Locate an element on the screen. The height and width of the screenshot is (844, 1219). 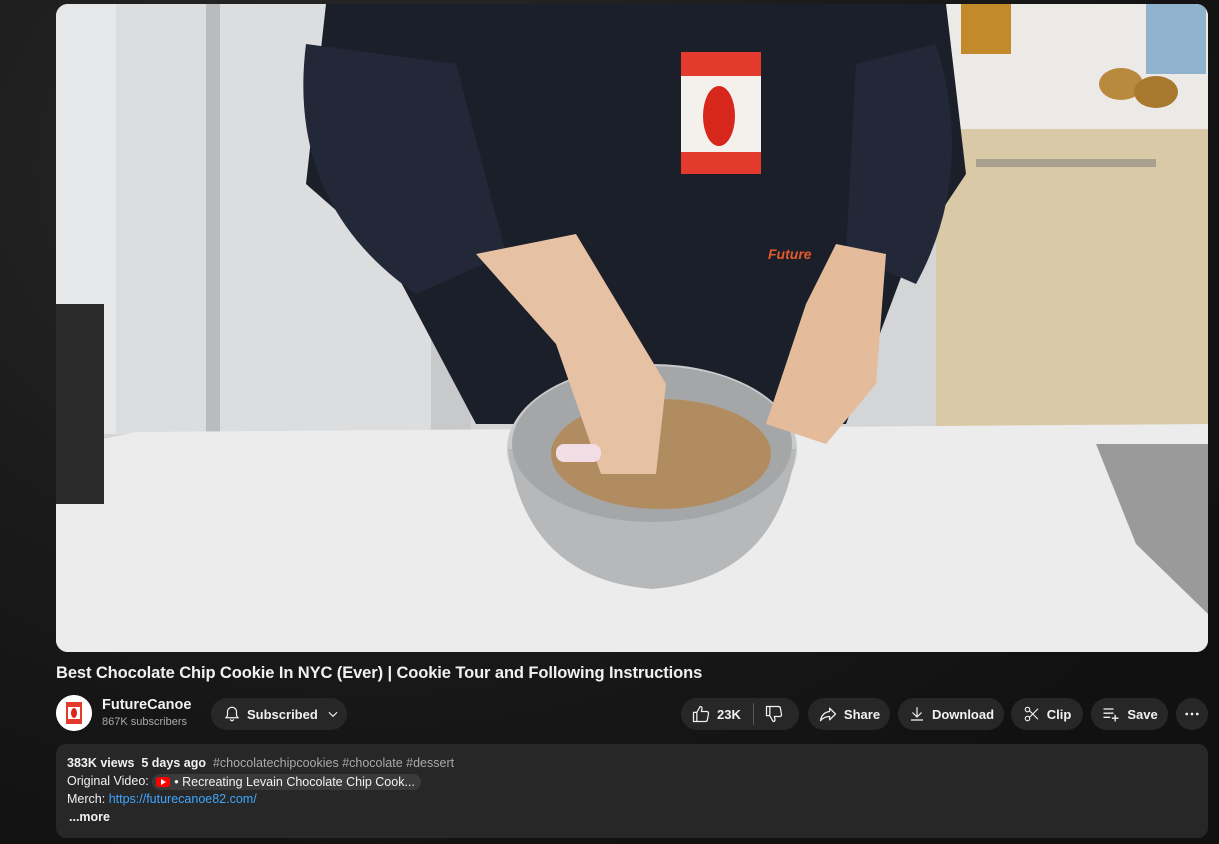
more-actions-button is located at coordinates (1192, 714).